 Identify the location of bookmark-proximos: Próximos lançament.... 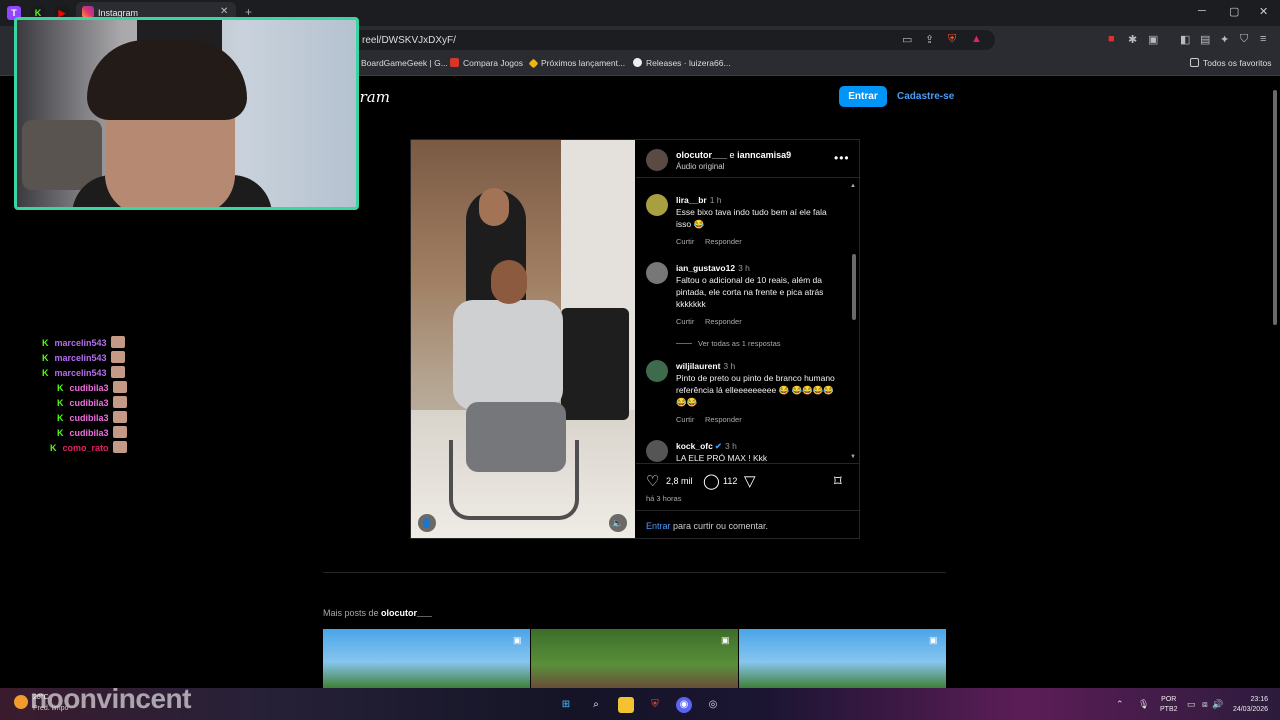
(576, 63).